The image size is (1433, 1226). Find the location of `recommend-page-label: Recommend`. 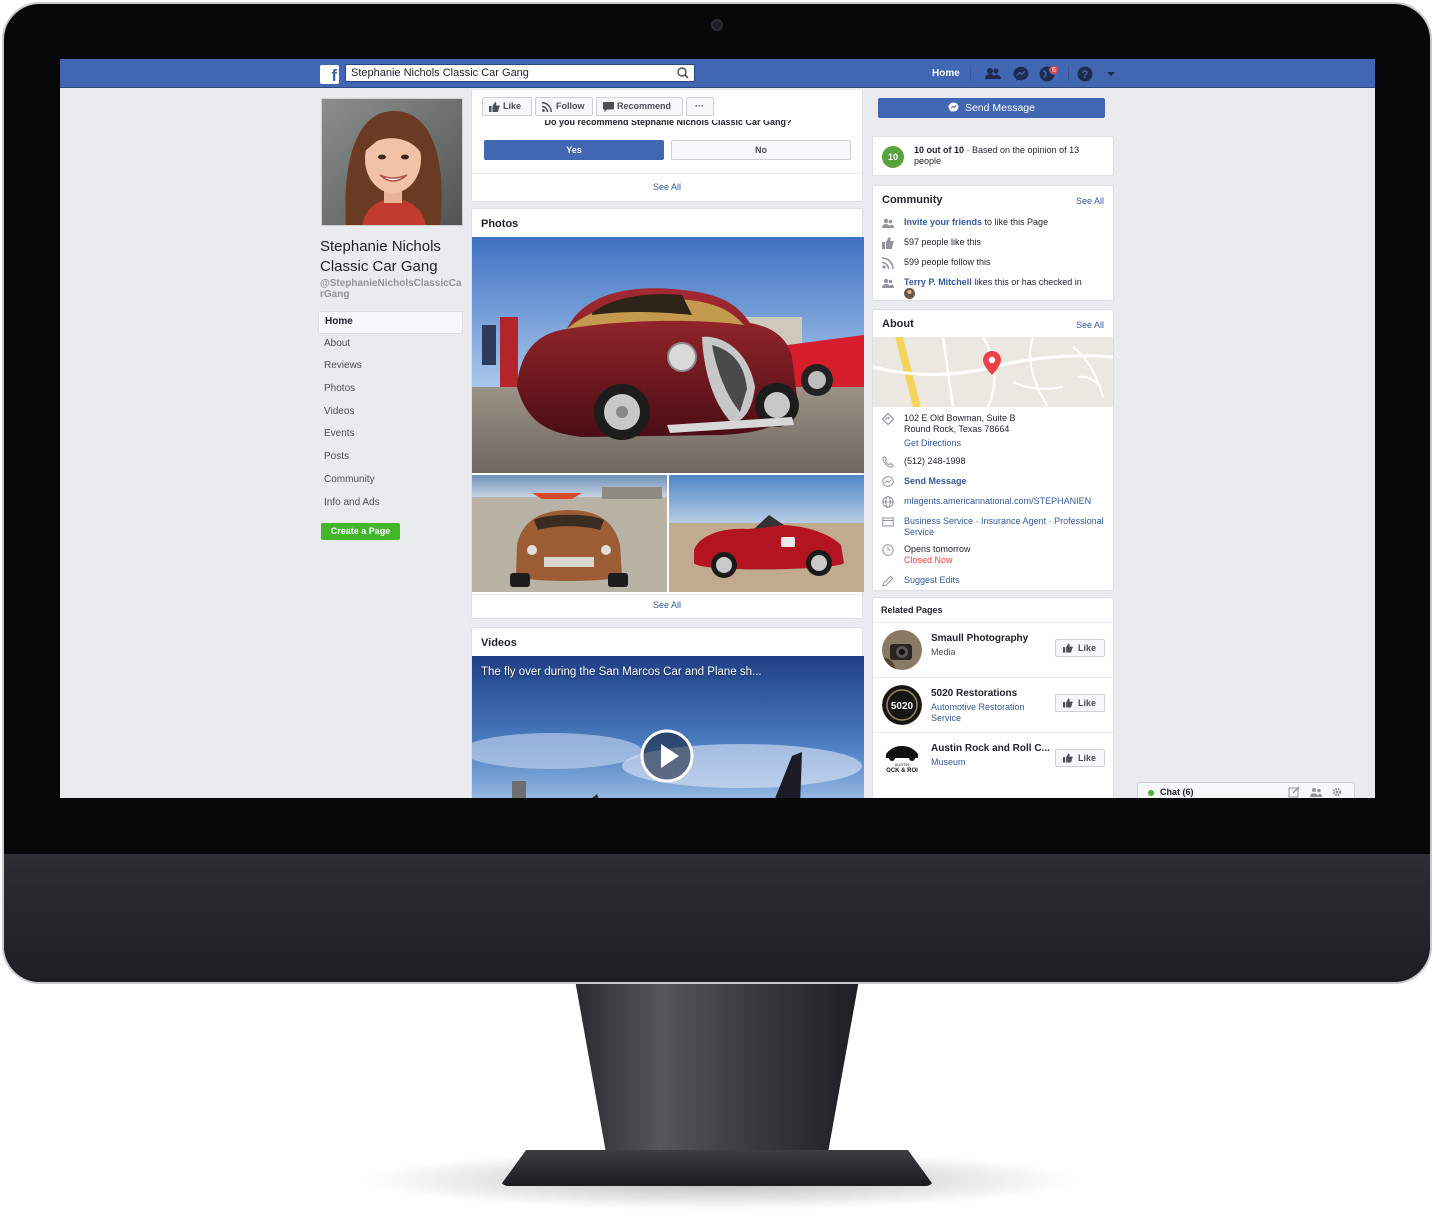

recommend-page-label: Recommend is located at coordinates (644, 106).